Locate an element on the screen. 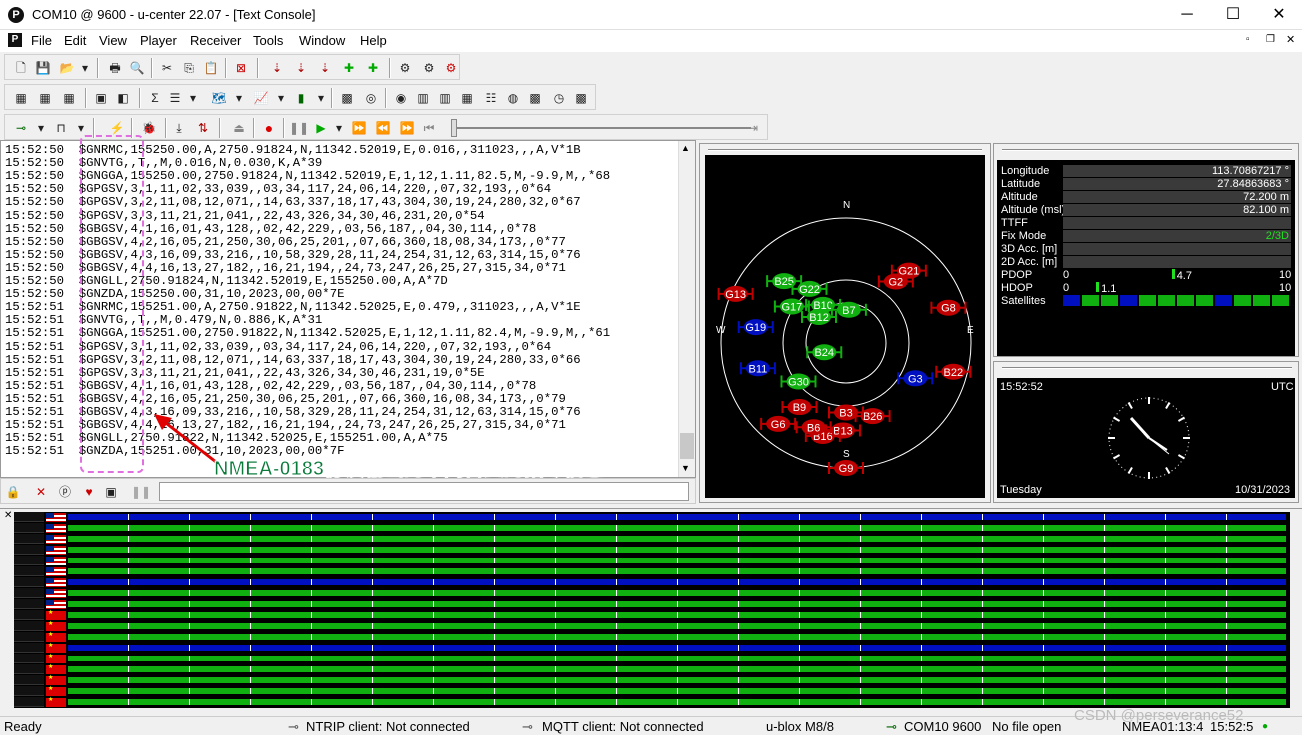 This screenshot has height=735, width=1302. timeline-scrollbar is located at coordinates (1295, 610).